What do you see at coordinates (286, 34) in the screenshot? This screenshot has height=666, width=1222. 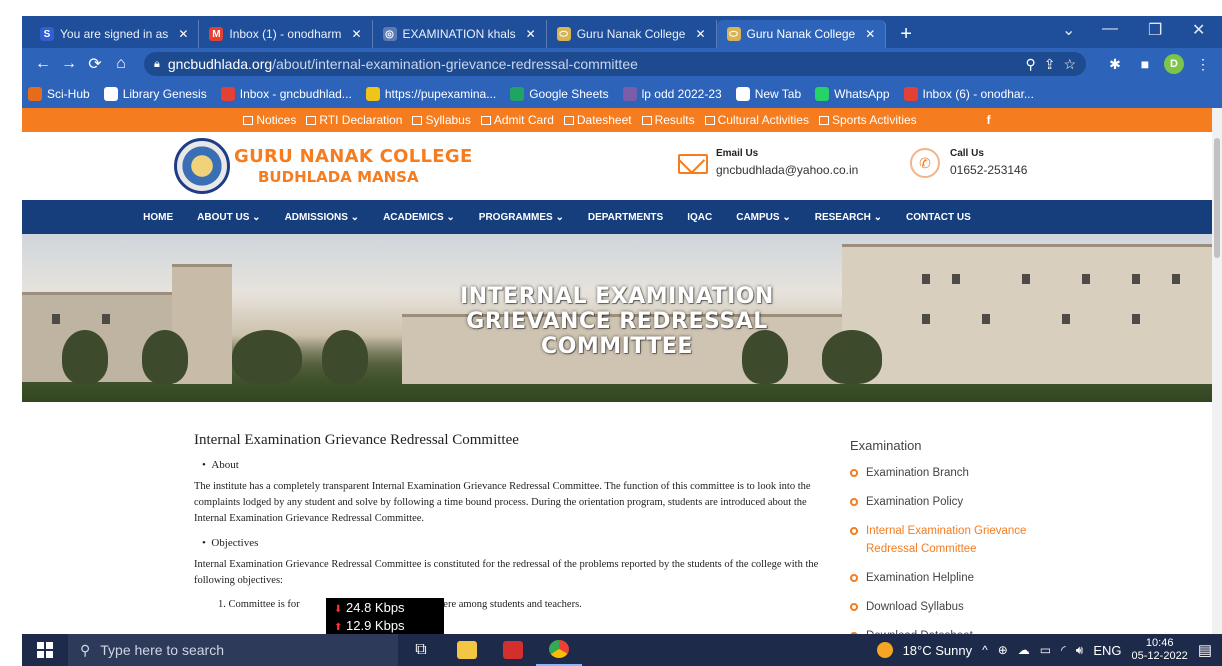 I see `browser-tab: M Inbox (1) - onodharm ✕` at bounding box center [286, 34].